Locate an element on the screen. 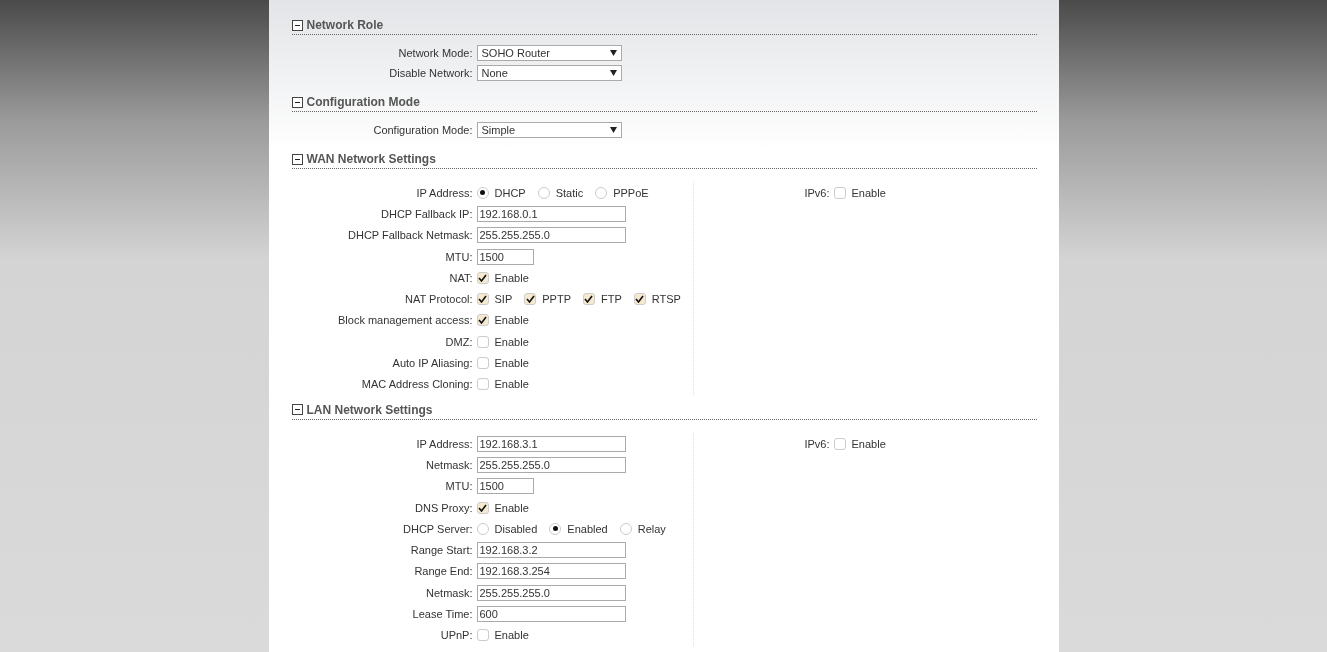 Image resolution: width=1327 pixels, height=652 pixels. option-label: Static is located at coordinates (569, 192).